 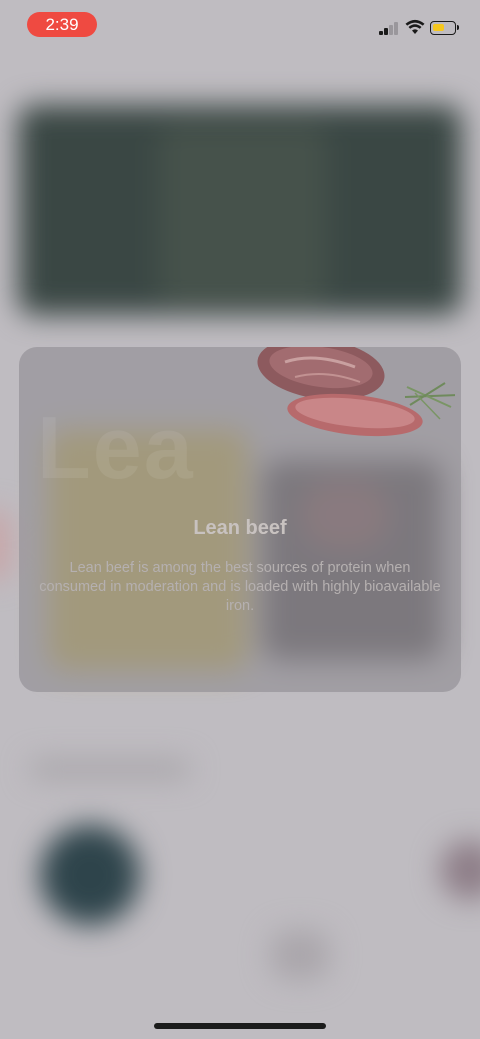 What do you see at coordinates (240, 25) in the screenshot?
I see `status-bar: 2:39` at bounding box center [240, 25].